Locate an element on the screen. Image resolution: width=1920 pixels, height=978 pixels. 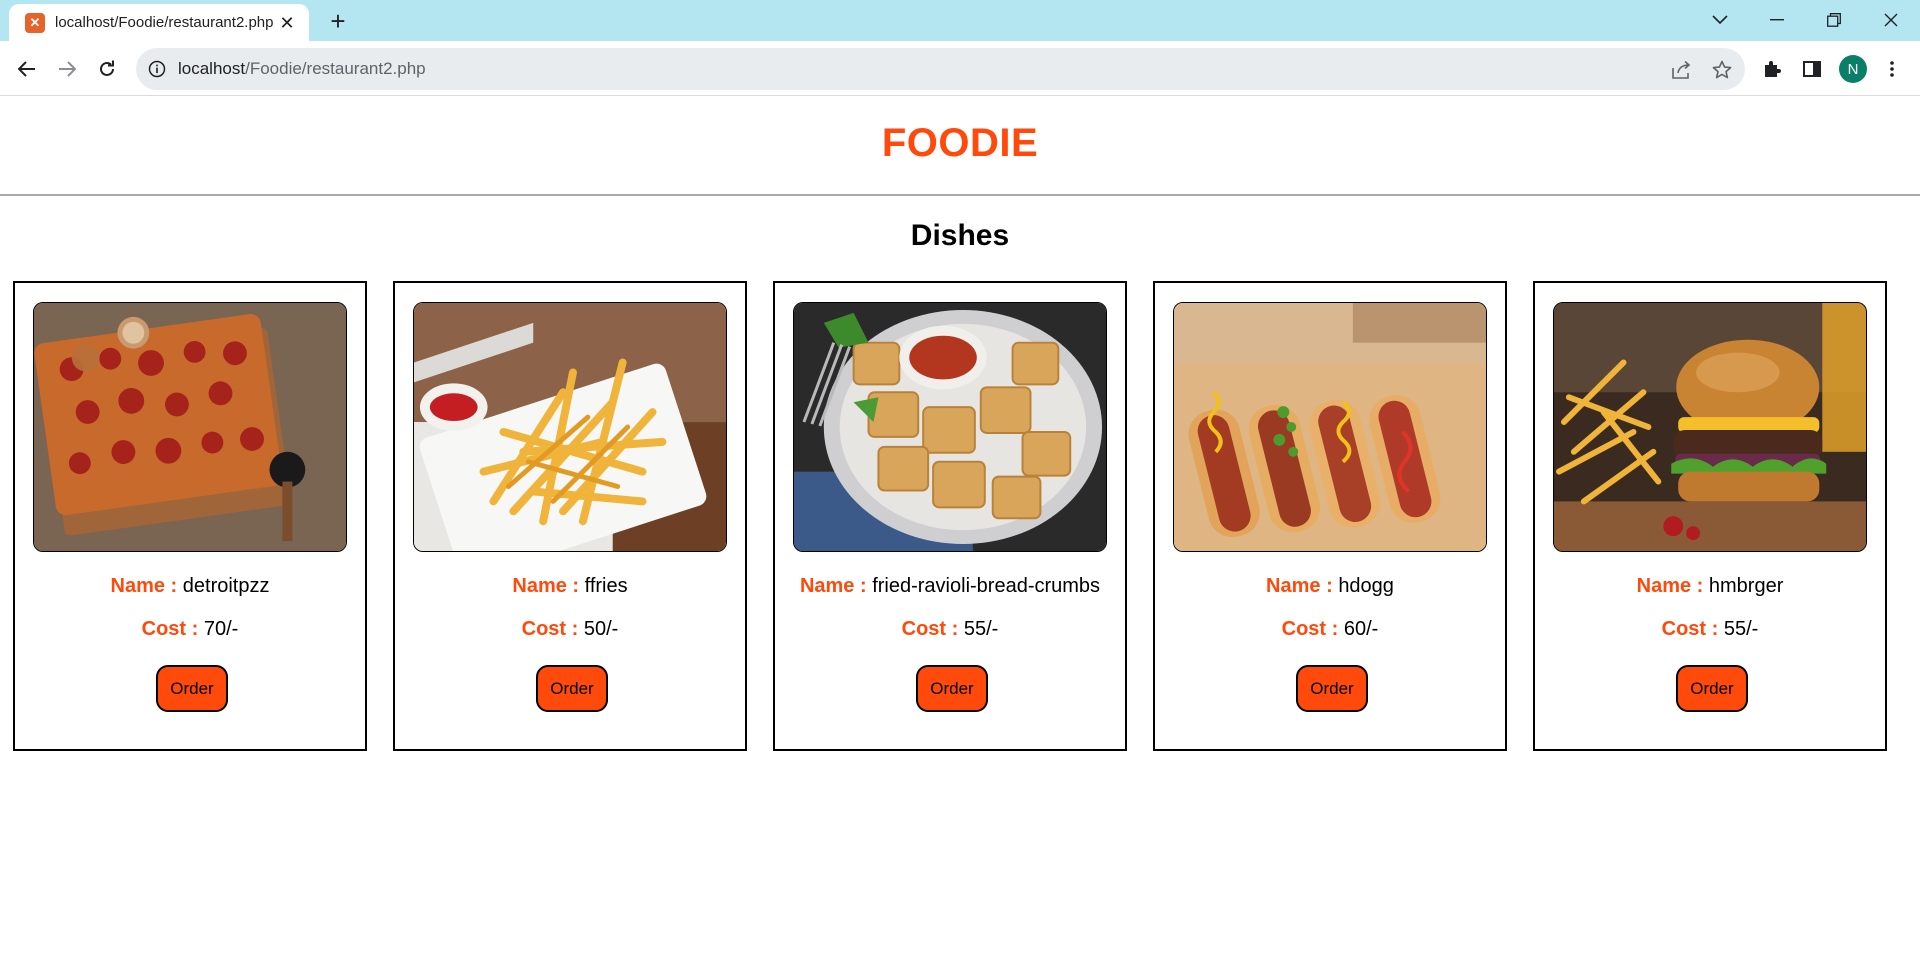
ravioli-image is located at coordinates (950, 427).